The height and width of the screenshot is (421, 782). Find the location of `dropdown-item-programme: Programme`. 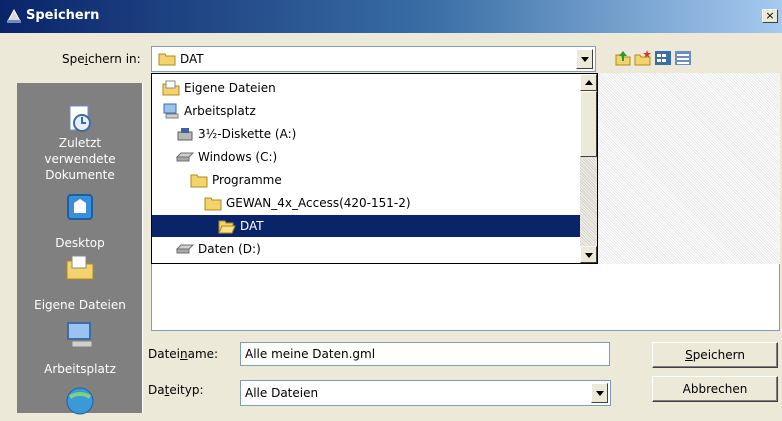

dropdown-item-programme: Programme is located at coordinates (236, 180).